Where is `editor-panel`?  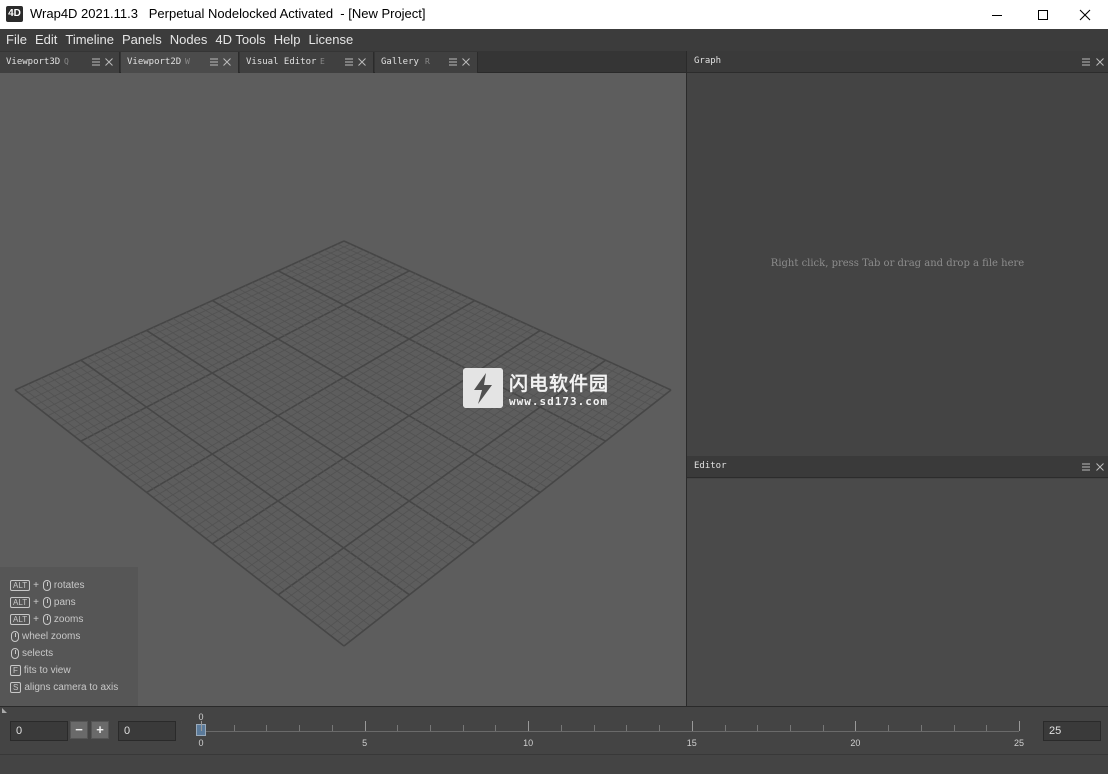 editor-panel is located at coordinates (897, 592).